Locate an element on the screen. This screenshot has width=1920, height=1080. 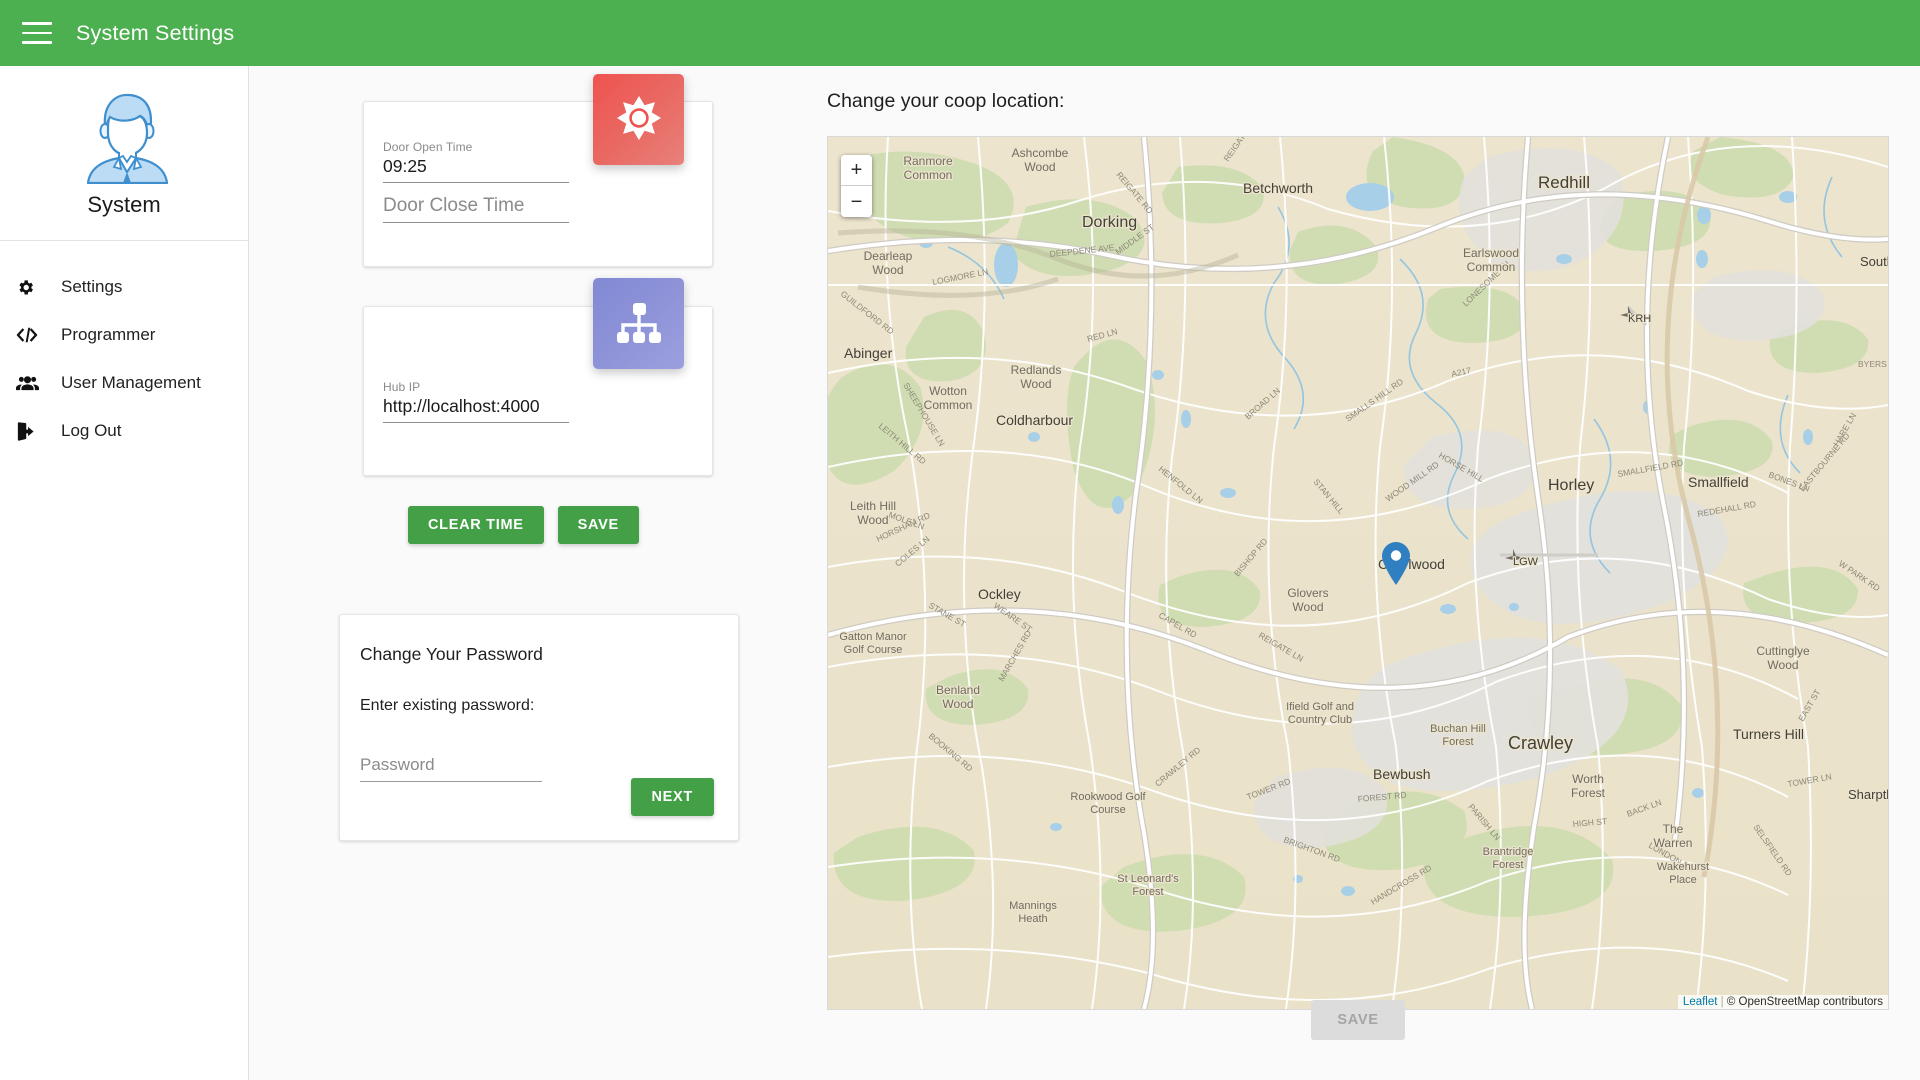
sitemap-icon is located at coordinates (638, 322).